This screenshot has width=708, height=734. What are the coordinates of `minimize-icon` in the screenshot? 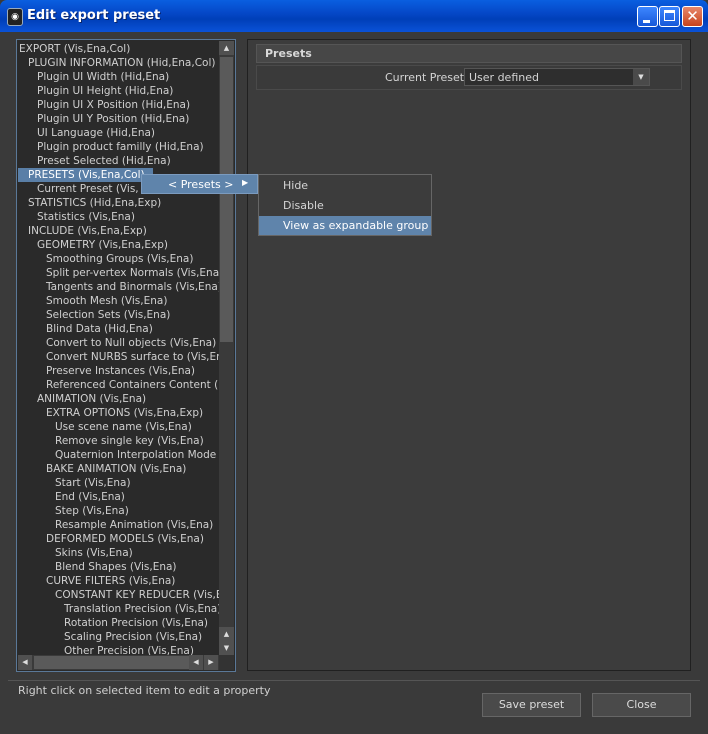 It's located at (646, 21).